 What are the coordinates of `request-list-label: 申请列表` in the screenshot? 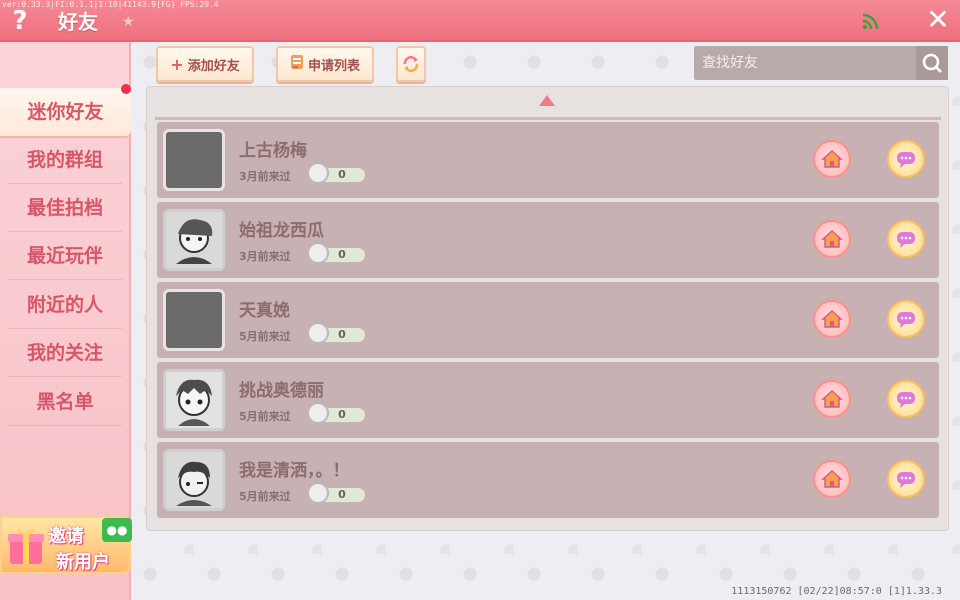 It's located at (333, 66).